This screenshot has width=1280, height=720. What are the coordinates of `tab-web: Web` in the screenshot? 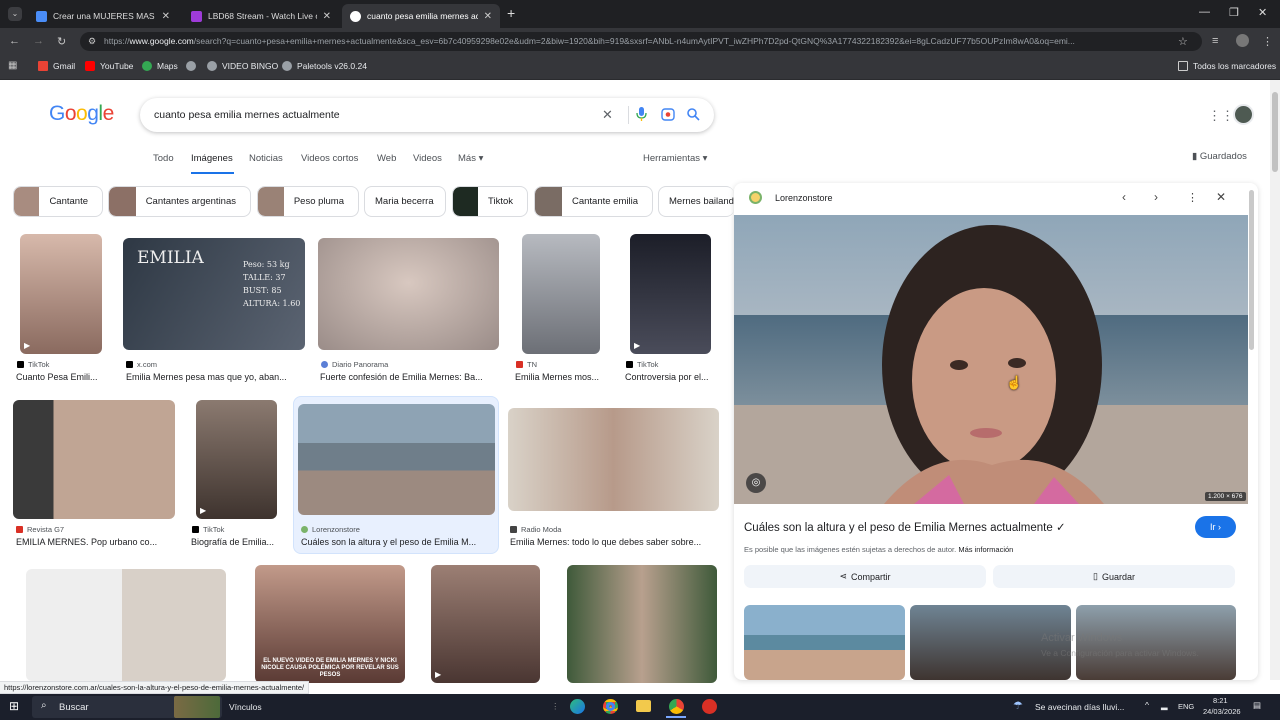 It's located at (386, 158).